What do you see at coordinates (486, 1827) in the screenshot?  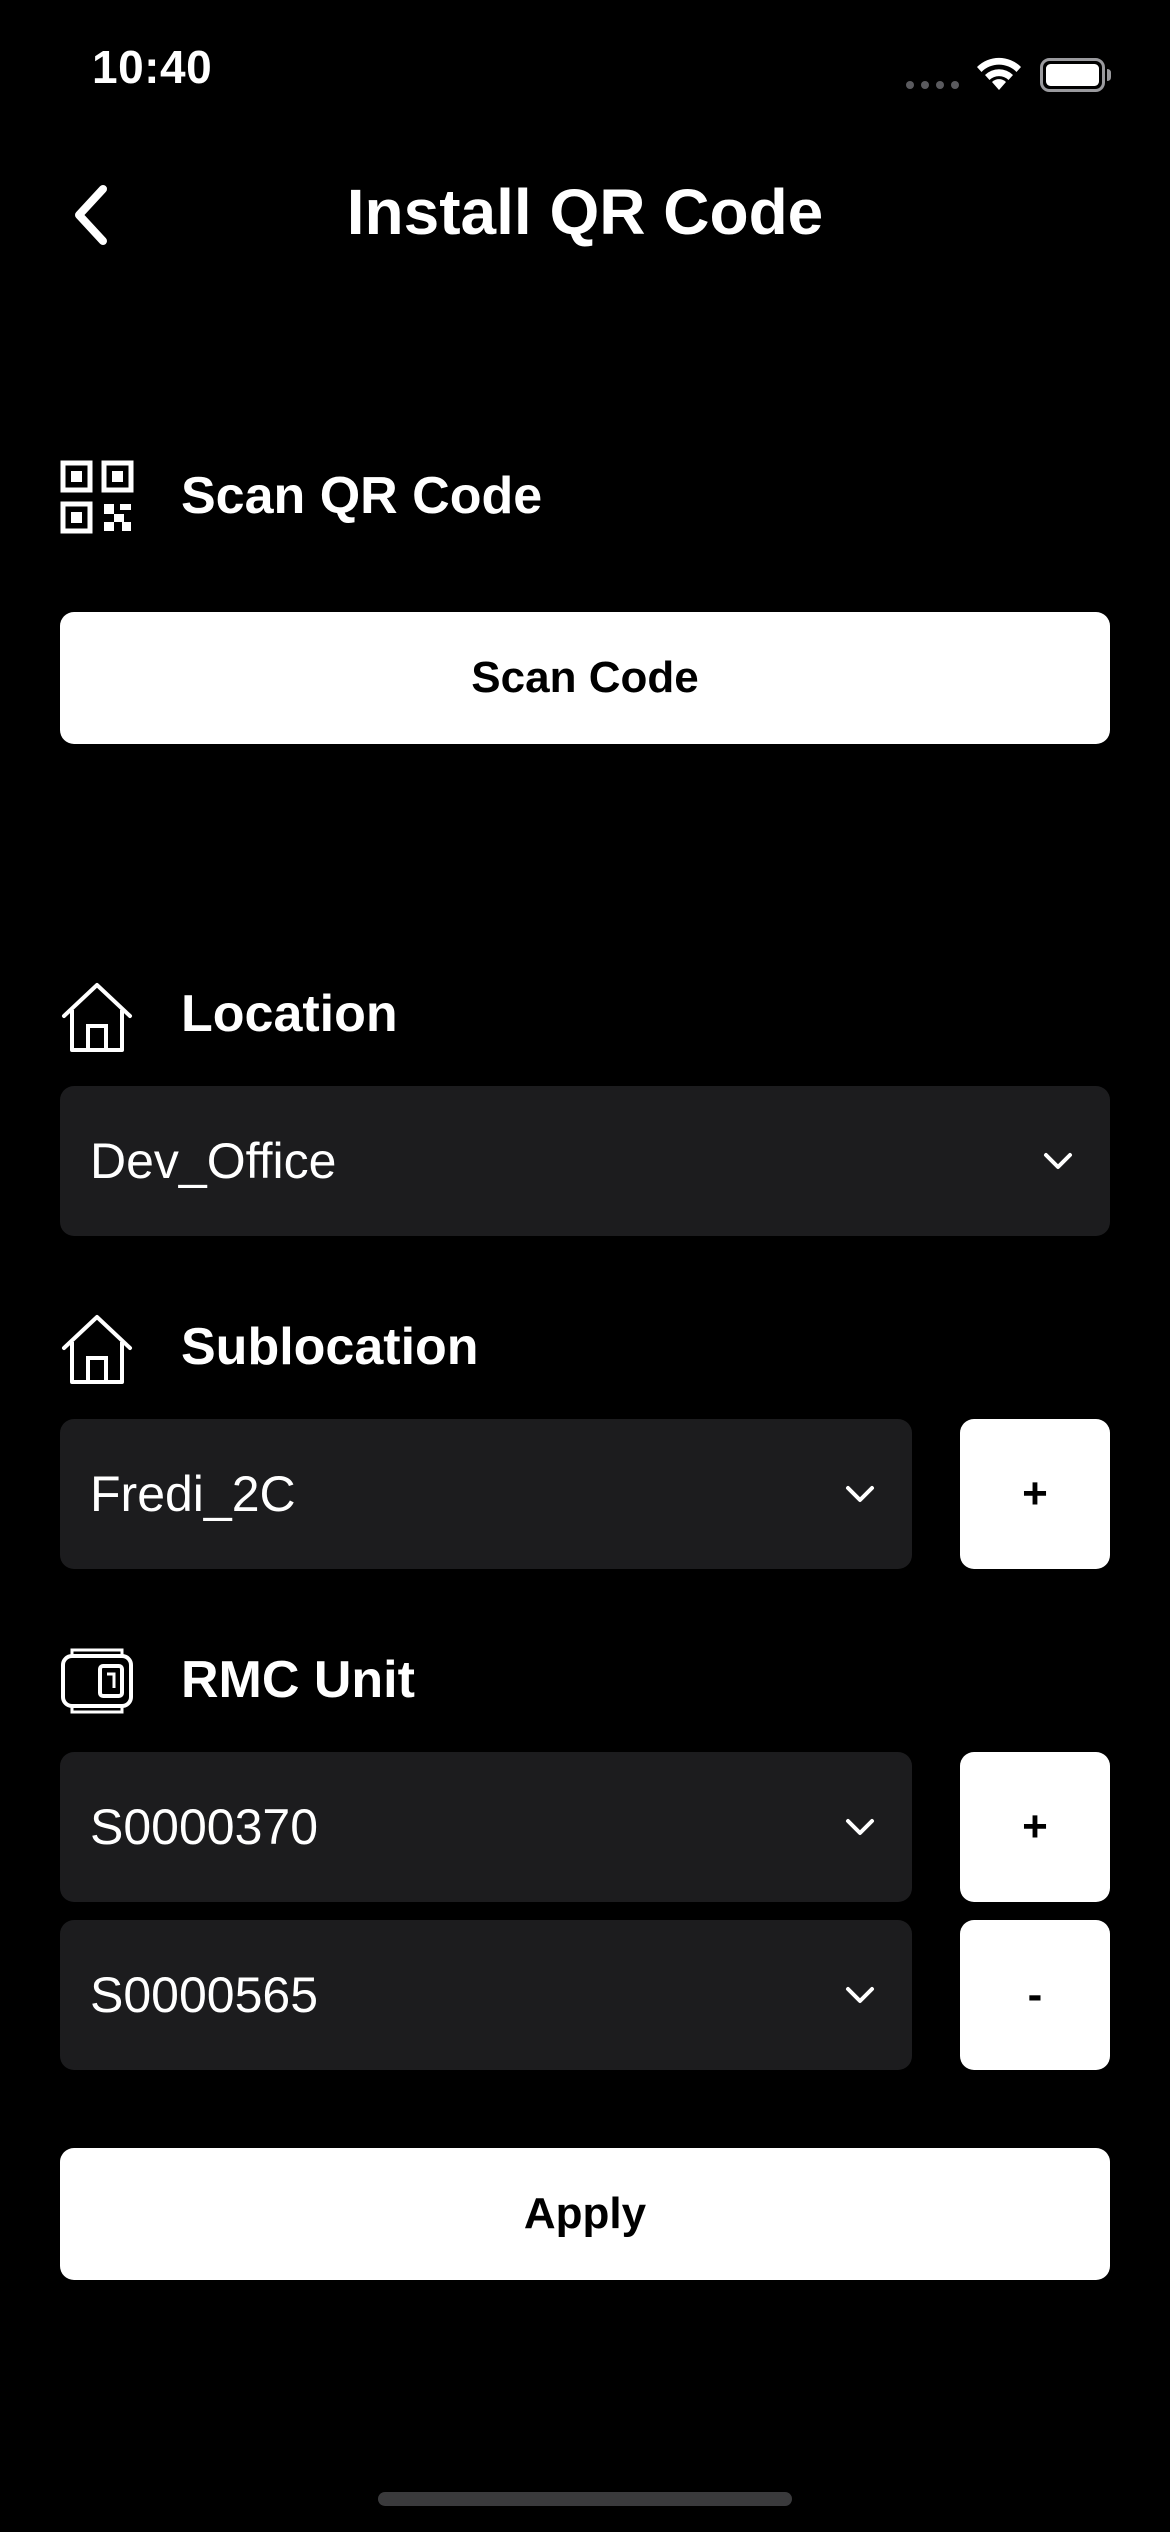 I see `rmc-unit-dropdown: S0000370` at bounding box center [486, 1827].